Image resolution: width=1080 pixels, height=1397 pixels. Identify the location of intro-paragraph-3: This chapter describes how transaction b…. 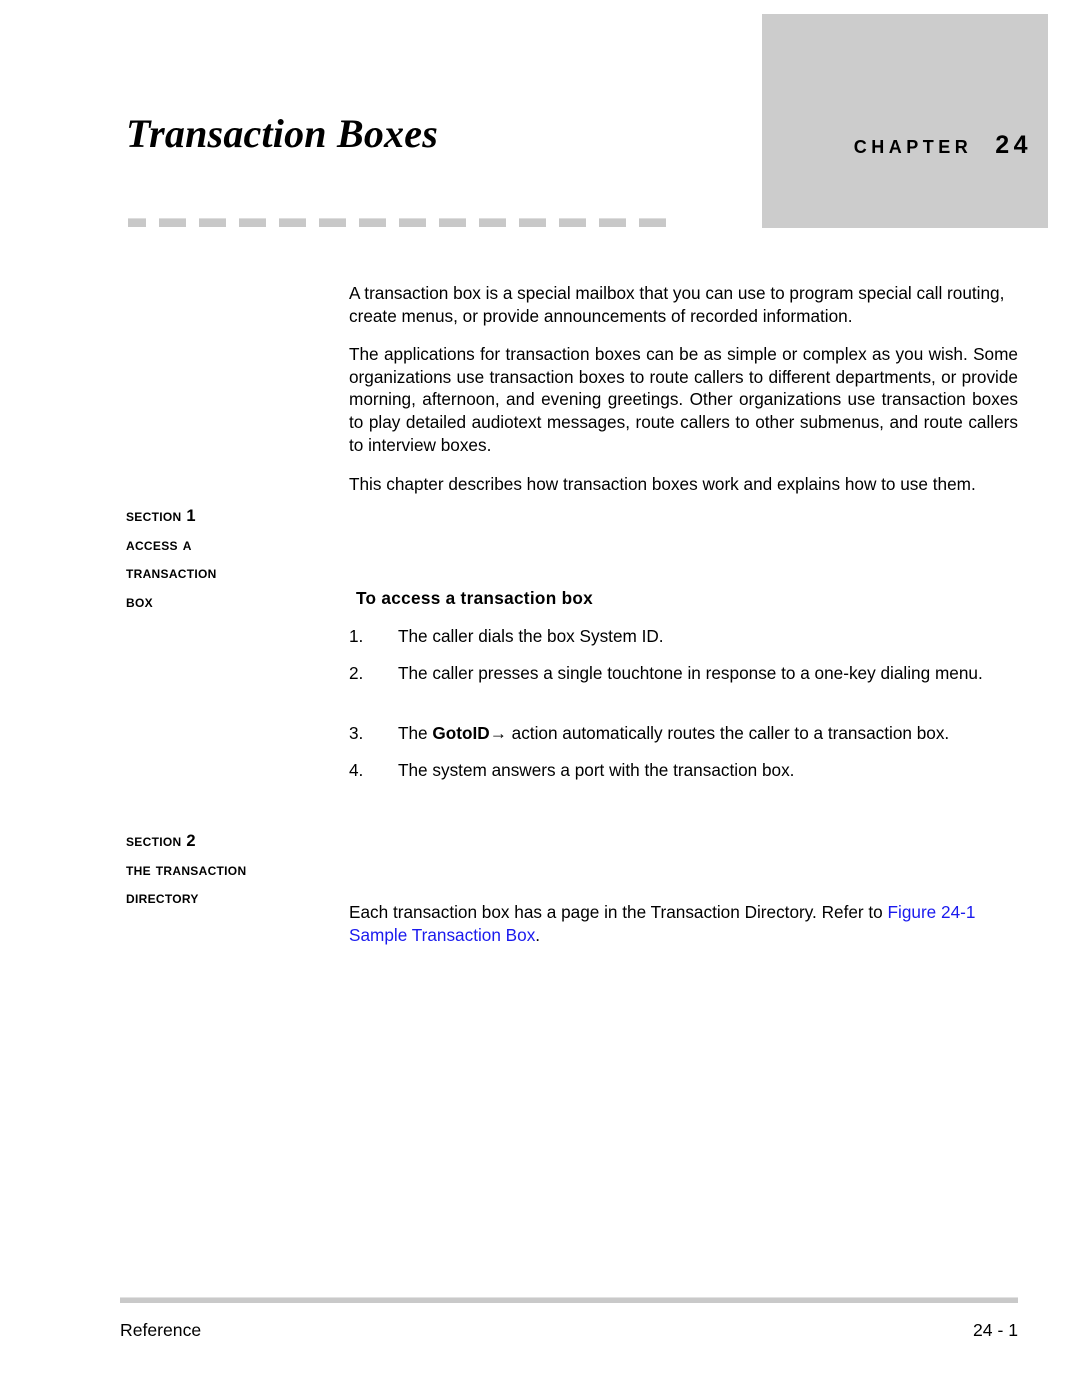
(662, 484).